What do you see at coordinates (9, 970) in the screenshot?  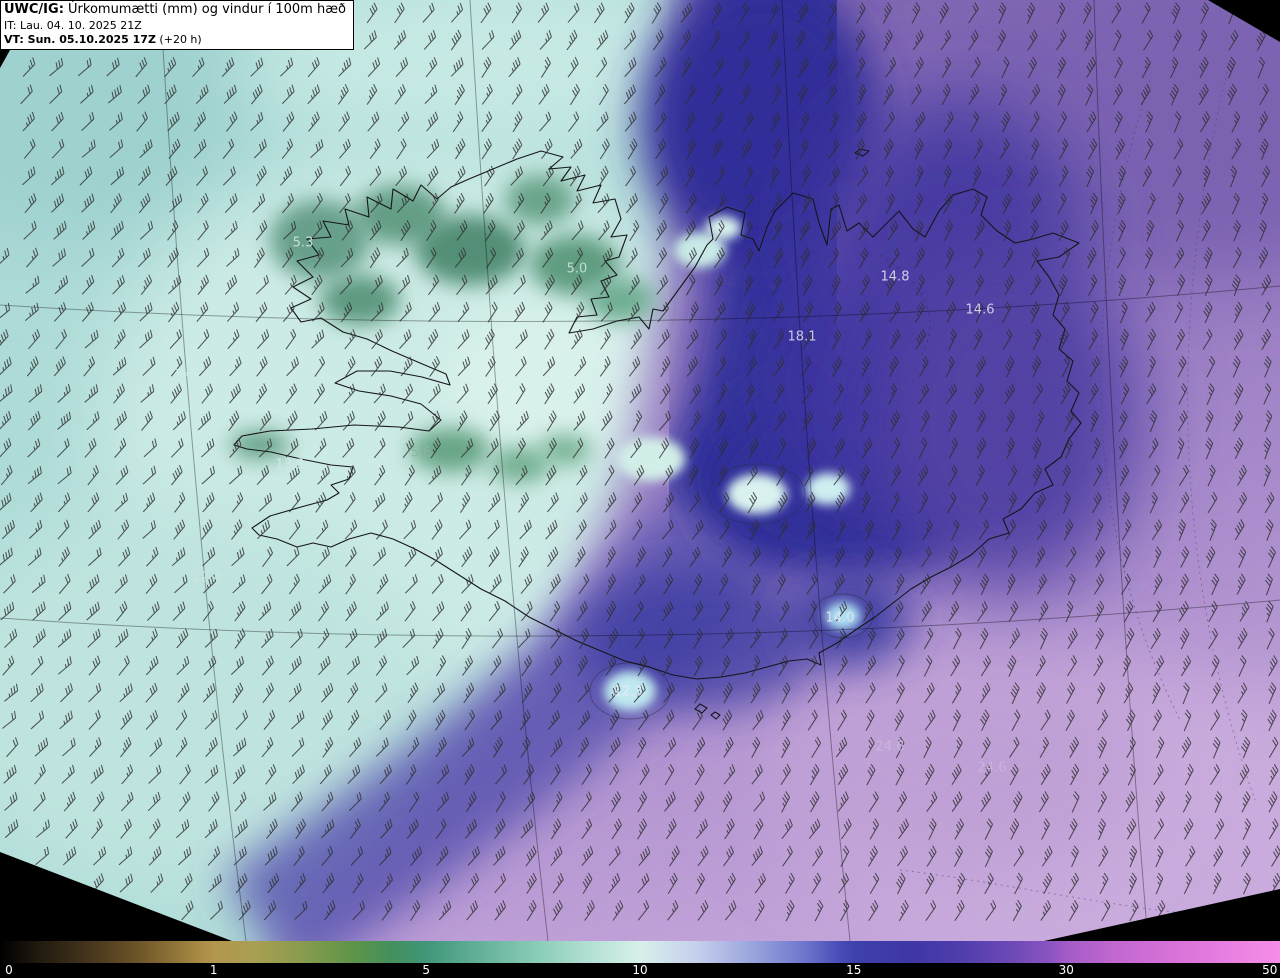 I see `colorbar-tick: 0` at bounding box center [9, 970].